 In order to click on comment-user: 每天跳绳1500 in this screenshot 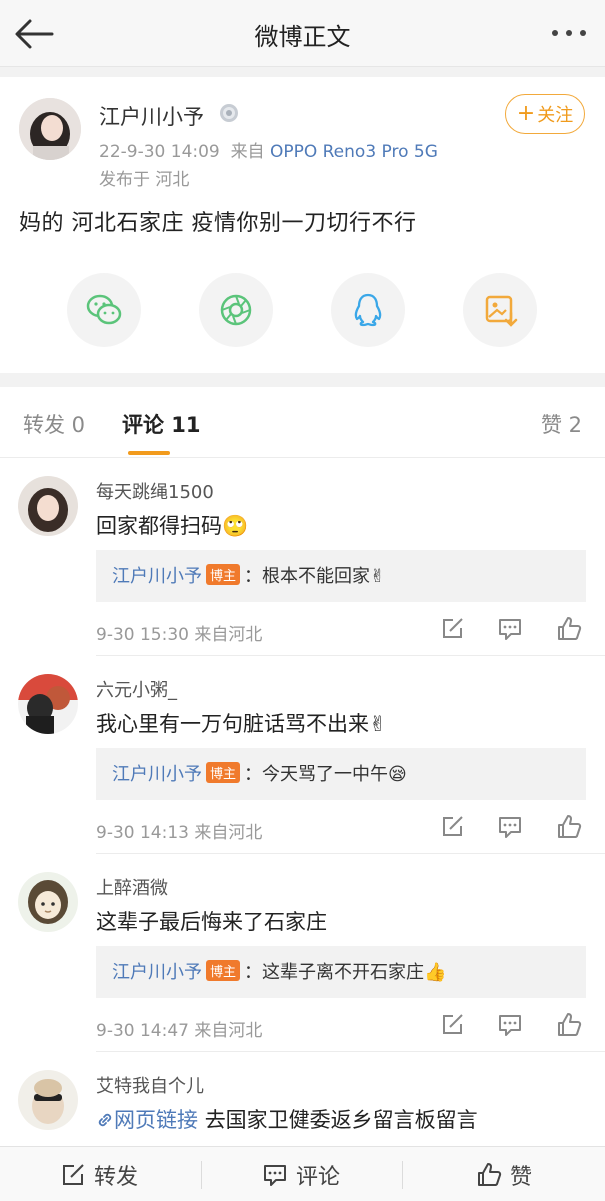, I will do `click(155, 491)`.